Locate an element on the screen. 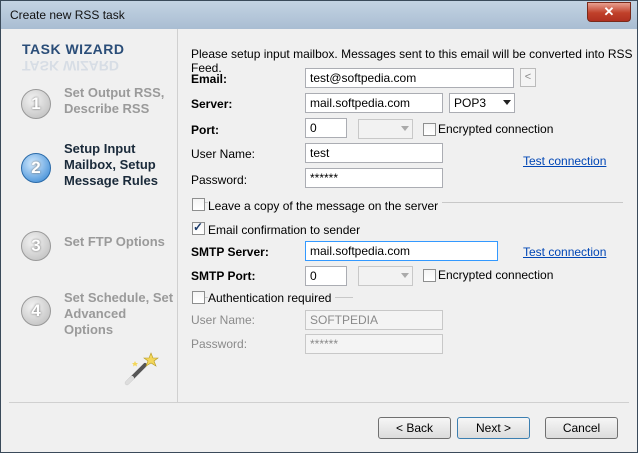 The width and height of the screenshot is (638, 453). wizard-title-reflection: TASK WIZARD is located at coordinates (70, 66).